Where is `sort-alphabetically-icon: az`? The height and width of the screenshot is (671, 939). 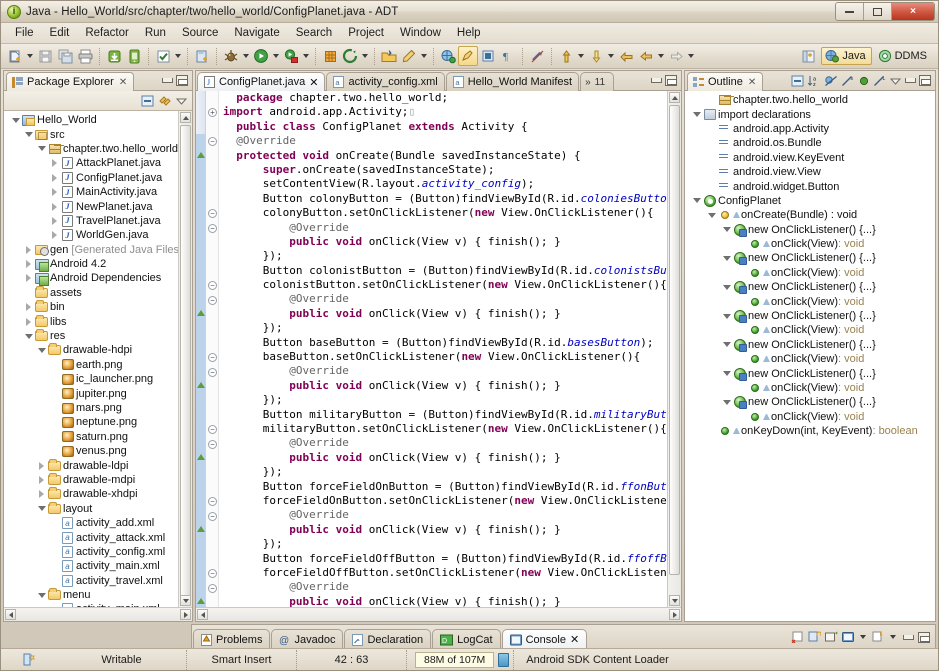
sort-alphabetically-icon: az is located at coordinates (814, 81).